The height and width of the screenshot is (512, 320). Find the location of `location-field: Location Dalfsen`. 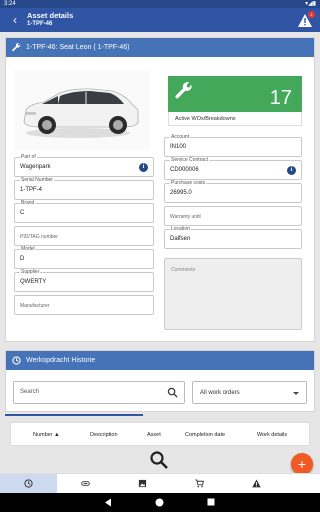

location-field: Location Dalfsen is located at coordinates (233, 237).